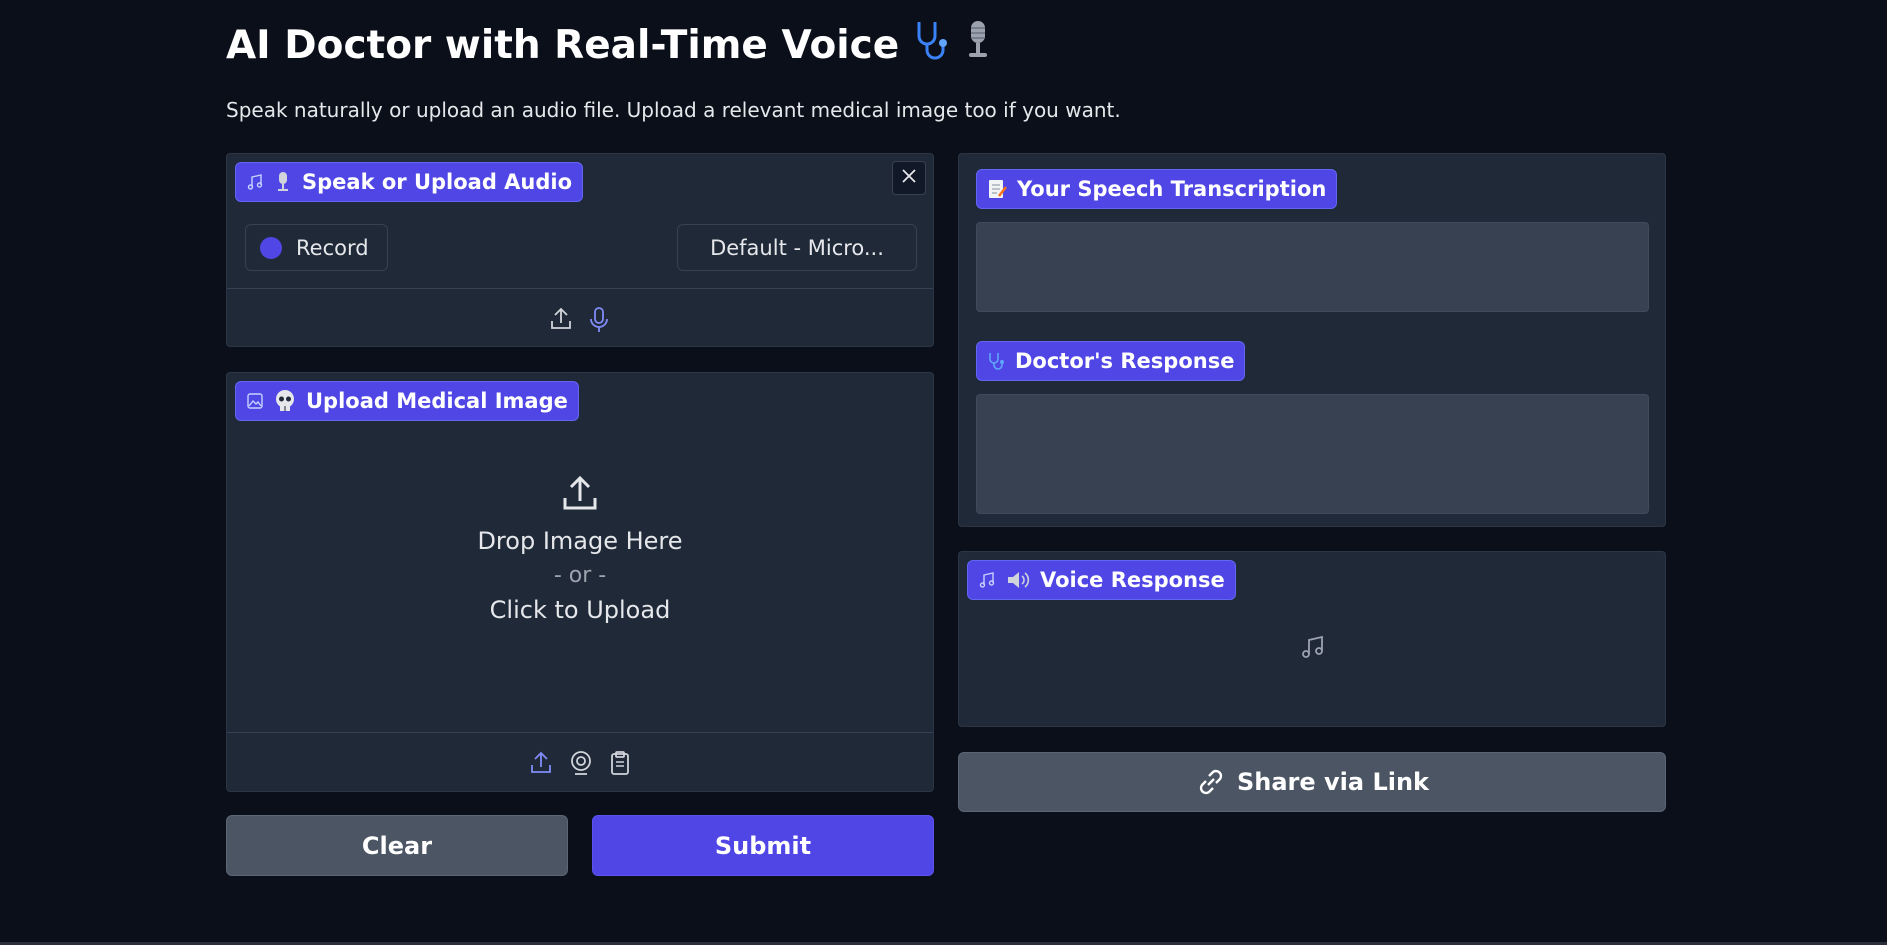 The height and width of the screenshot is (945, 1887). I want to click on link-icon, so click(1211, 782).